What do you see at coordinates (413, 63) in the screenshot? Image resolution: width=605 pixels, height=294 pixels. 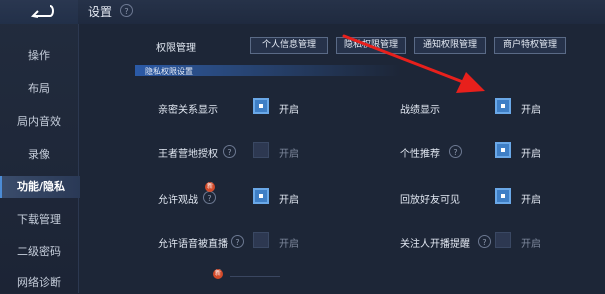 I see `red-arrow-icon` at bounding box center [413, 63].